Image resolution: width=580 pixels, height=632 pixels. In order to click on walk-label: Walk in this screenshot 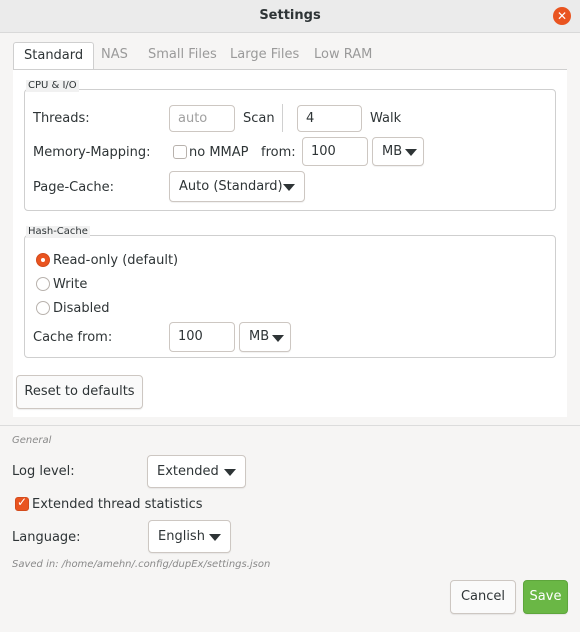, I will do `click(386, 118)`.